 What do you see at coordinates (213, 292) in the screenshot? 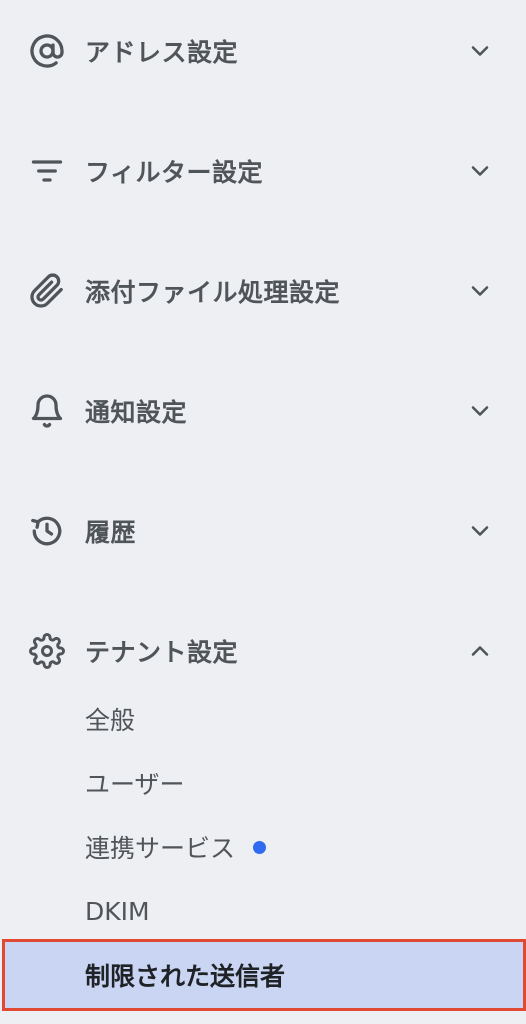
I see `section-label: 添付ファイル処理設定` at bounding box center [213, 292].